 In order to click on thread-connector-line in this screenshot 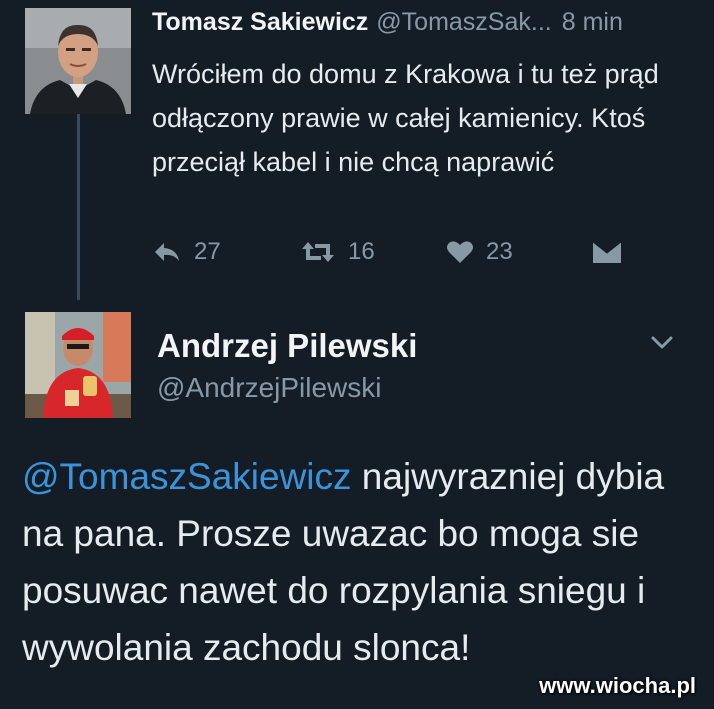, I will do `click(78, 205)`.